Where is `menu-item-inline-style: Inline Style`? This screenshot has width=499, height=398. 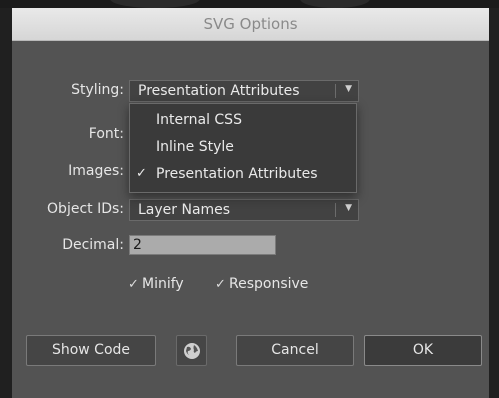
menu-item-inline-style: Inline Style is located at coordinates (243, 148).